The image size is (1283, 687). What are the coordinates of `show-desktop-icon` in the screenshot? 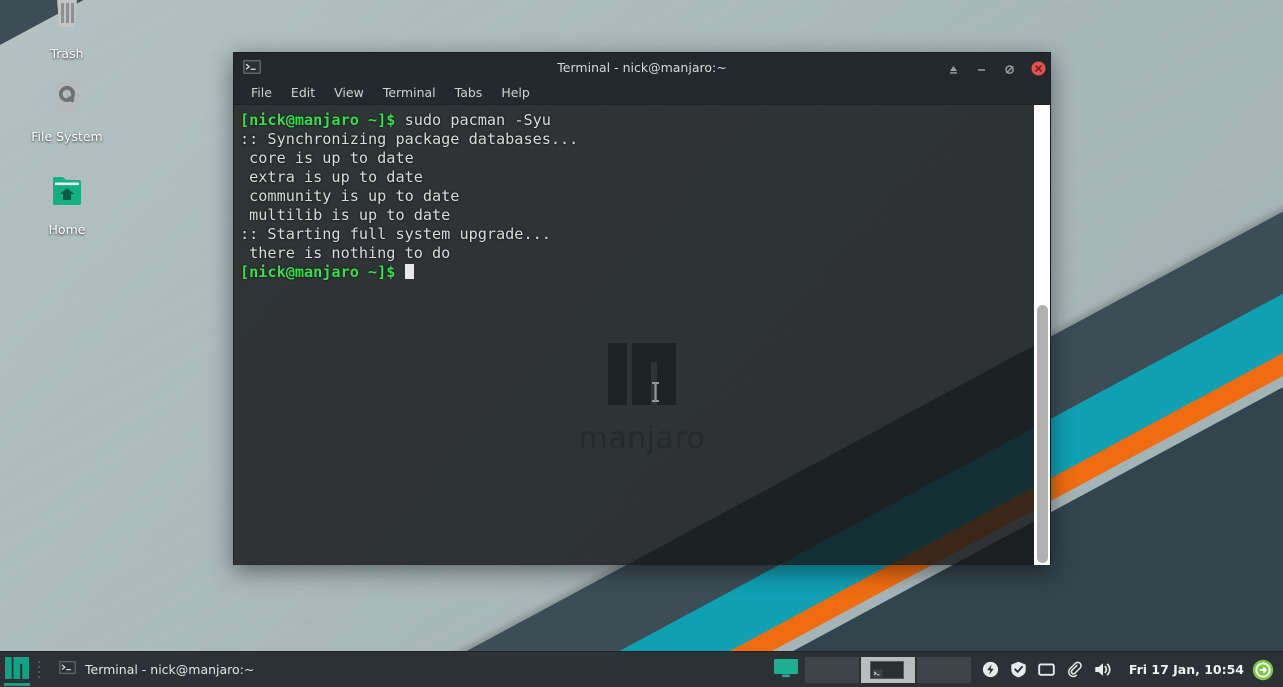 It's located at (786, 670).